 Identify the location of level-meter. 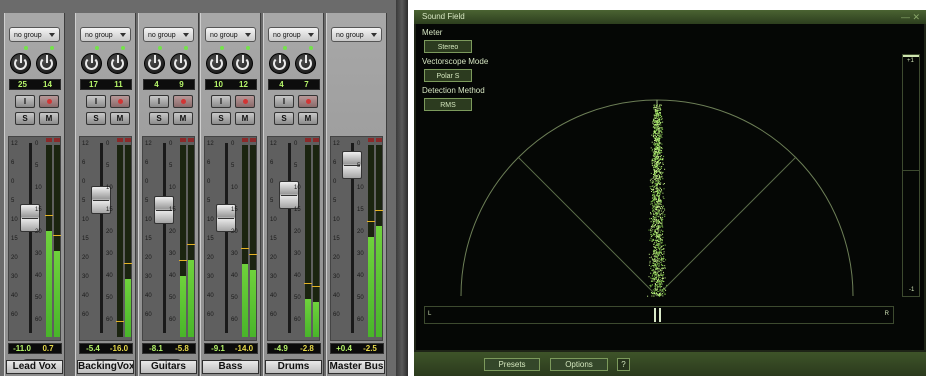
(191, 241).